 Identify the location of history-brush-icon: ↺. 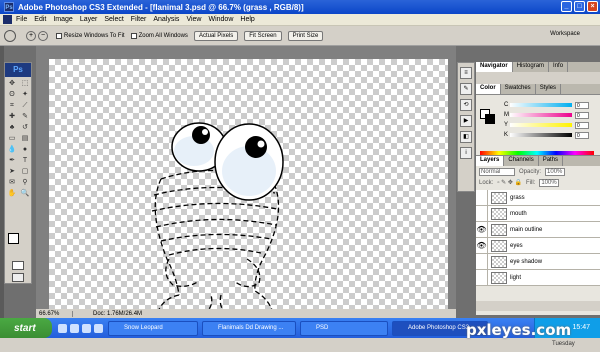
(25, 128).